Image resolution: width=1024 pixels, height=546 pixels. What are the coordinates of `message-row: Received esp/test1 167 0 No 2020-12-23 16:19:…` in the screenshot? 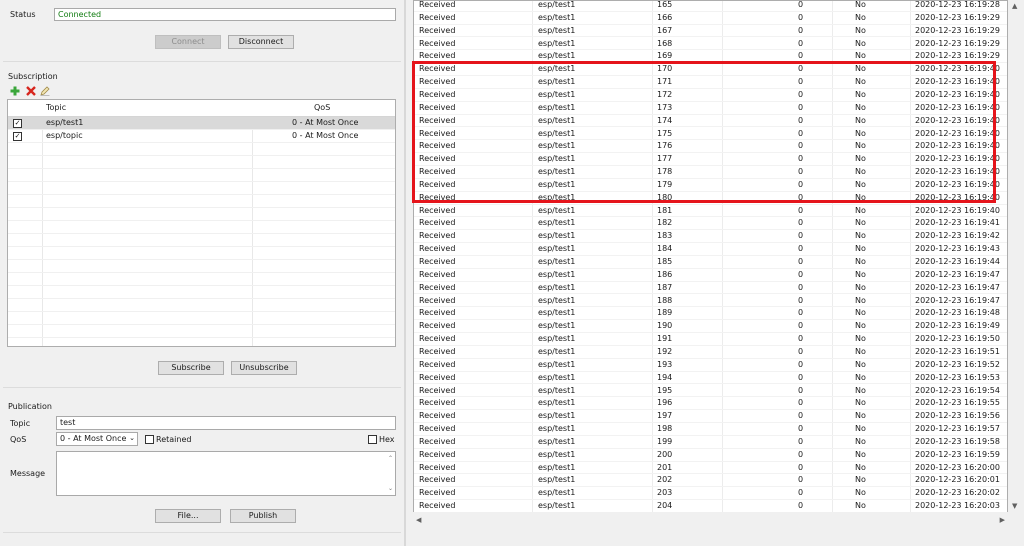 It's located at (710, 31).